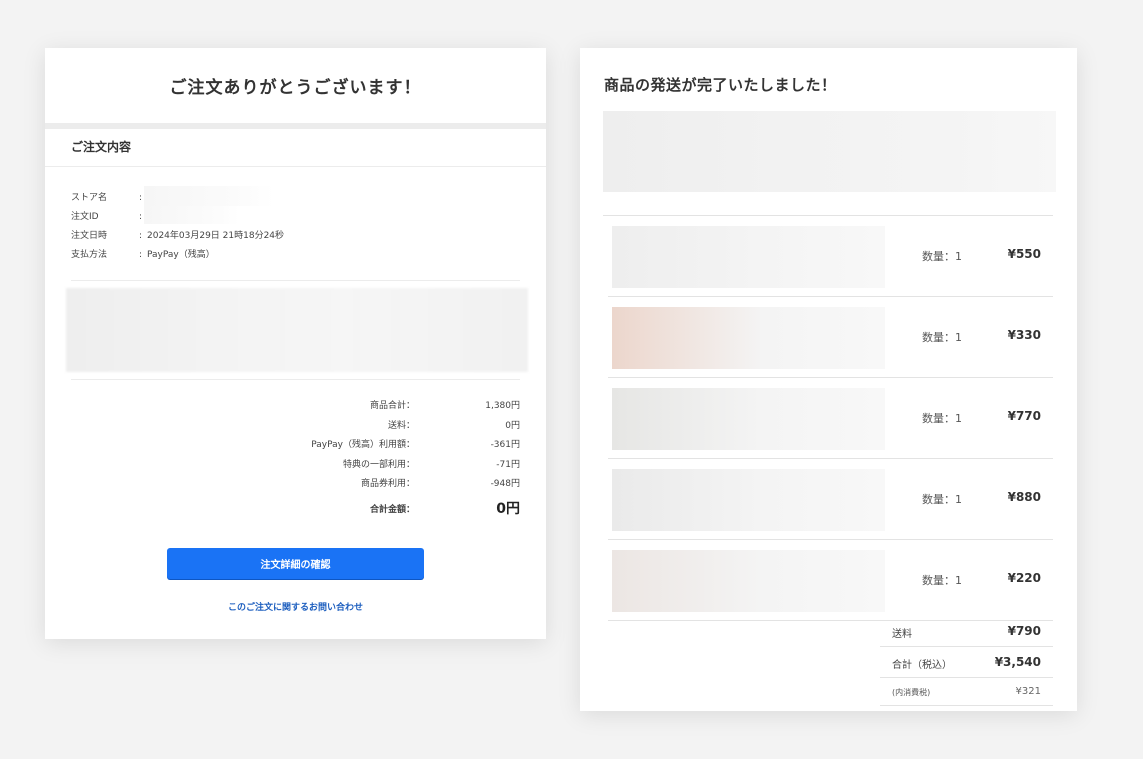 The height and width of the screenshot is (759, 1143). Describe the element at coordinates (922, 665) in the screenshot. I see `summary-label: 合計（税込）` at that location.